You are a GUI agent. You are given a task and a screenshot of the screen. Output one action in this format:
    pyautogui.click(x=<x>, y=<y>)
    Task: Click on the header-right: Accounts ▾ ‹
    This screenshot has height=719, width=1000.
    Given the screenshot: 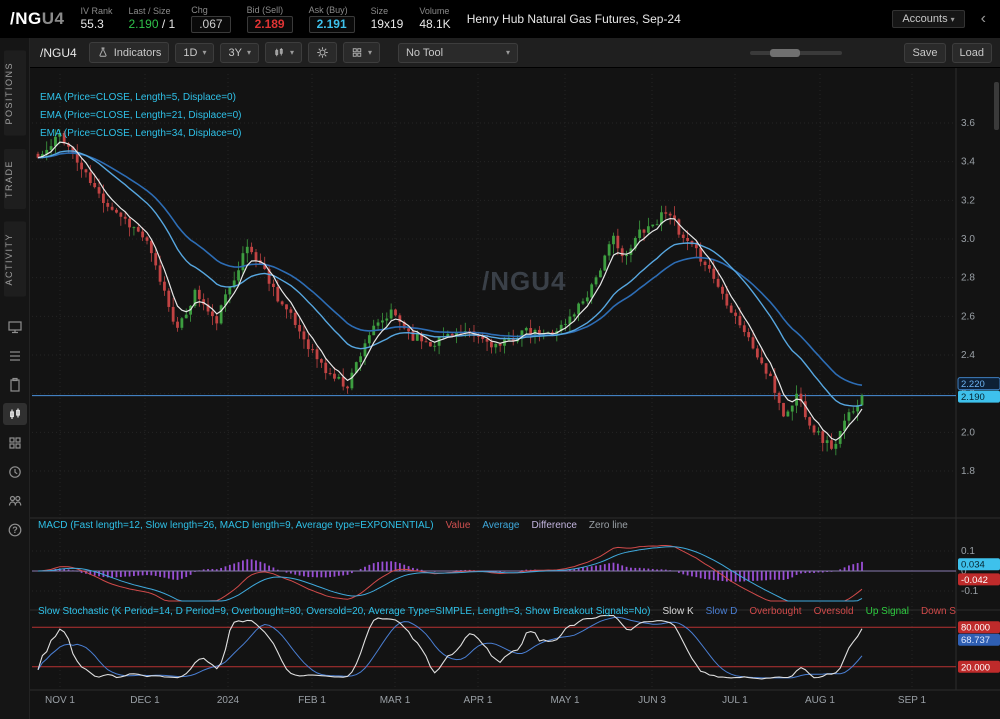 What is the action you would take?
    pyautogui.click(x=941, y=19)
    